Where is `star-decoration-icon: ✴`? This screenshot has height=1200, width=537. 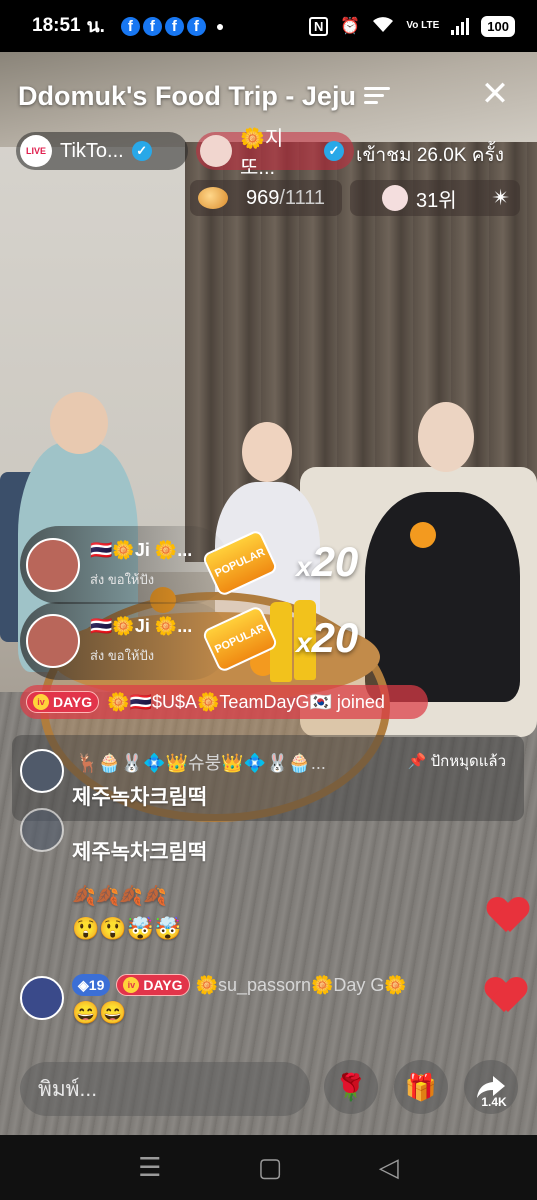 star-decoration-icon: ✴ is located at coordinates (500, 197).